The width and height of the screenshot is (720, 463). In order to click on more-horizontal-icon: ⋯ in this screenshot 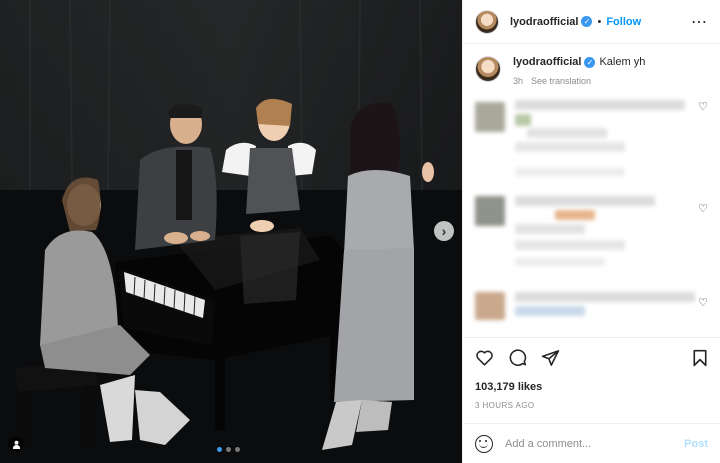, I will do `click(699, 22)`.